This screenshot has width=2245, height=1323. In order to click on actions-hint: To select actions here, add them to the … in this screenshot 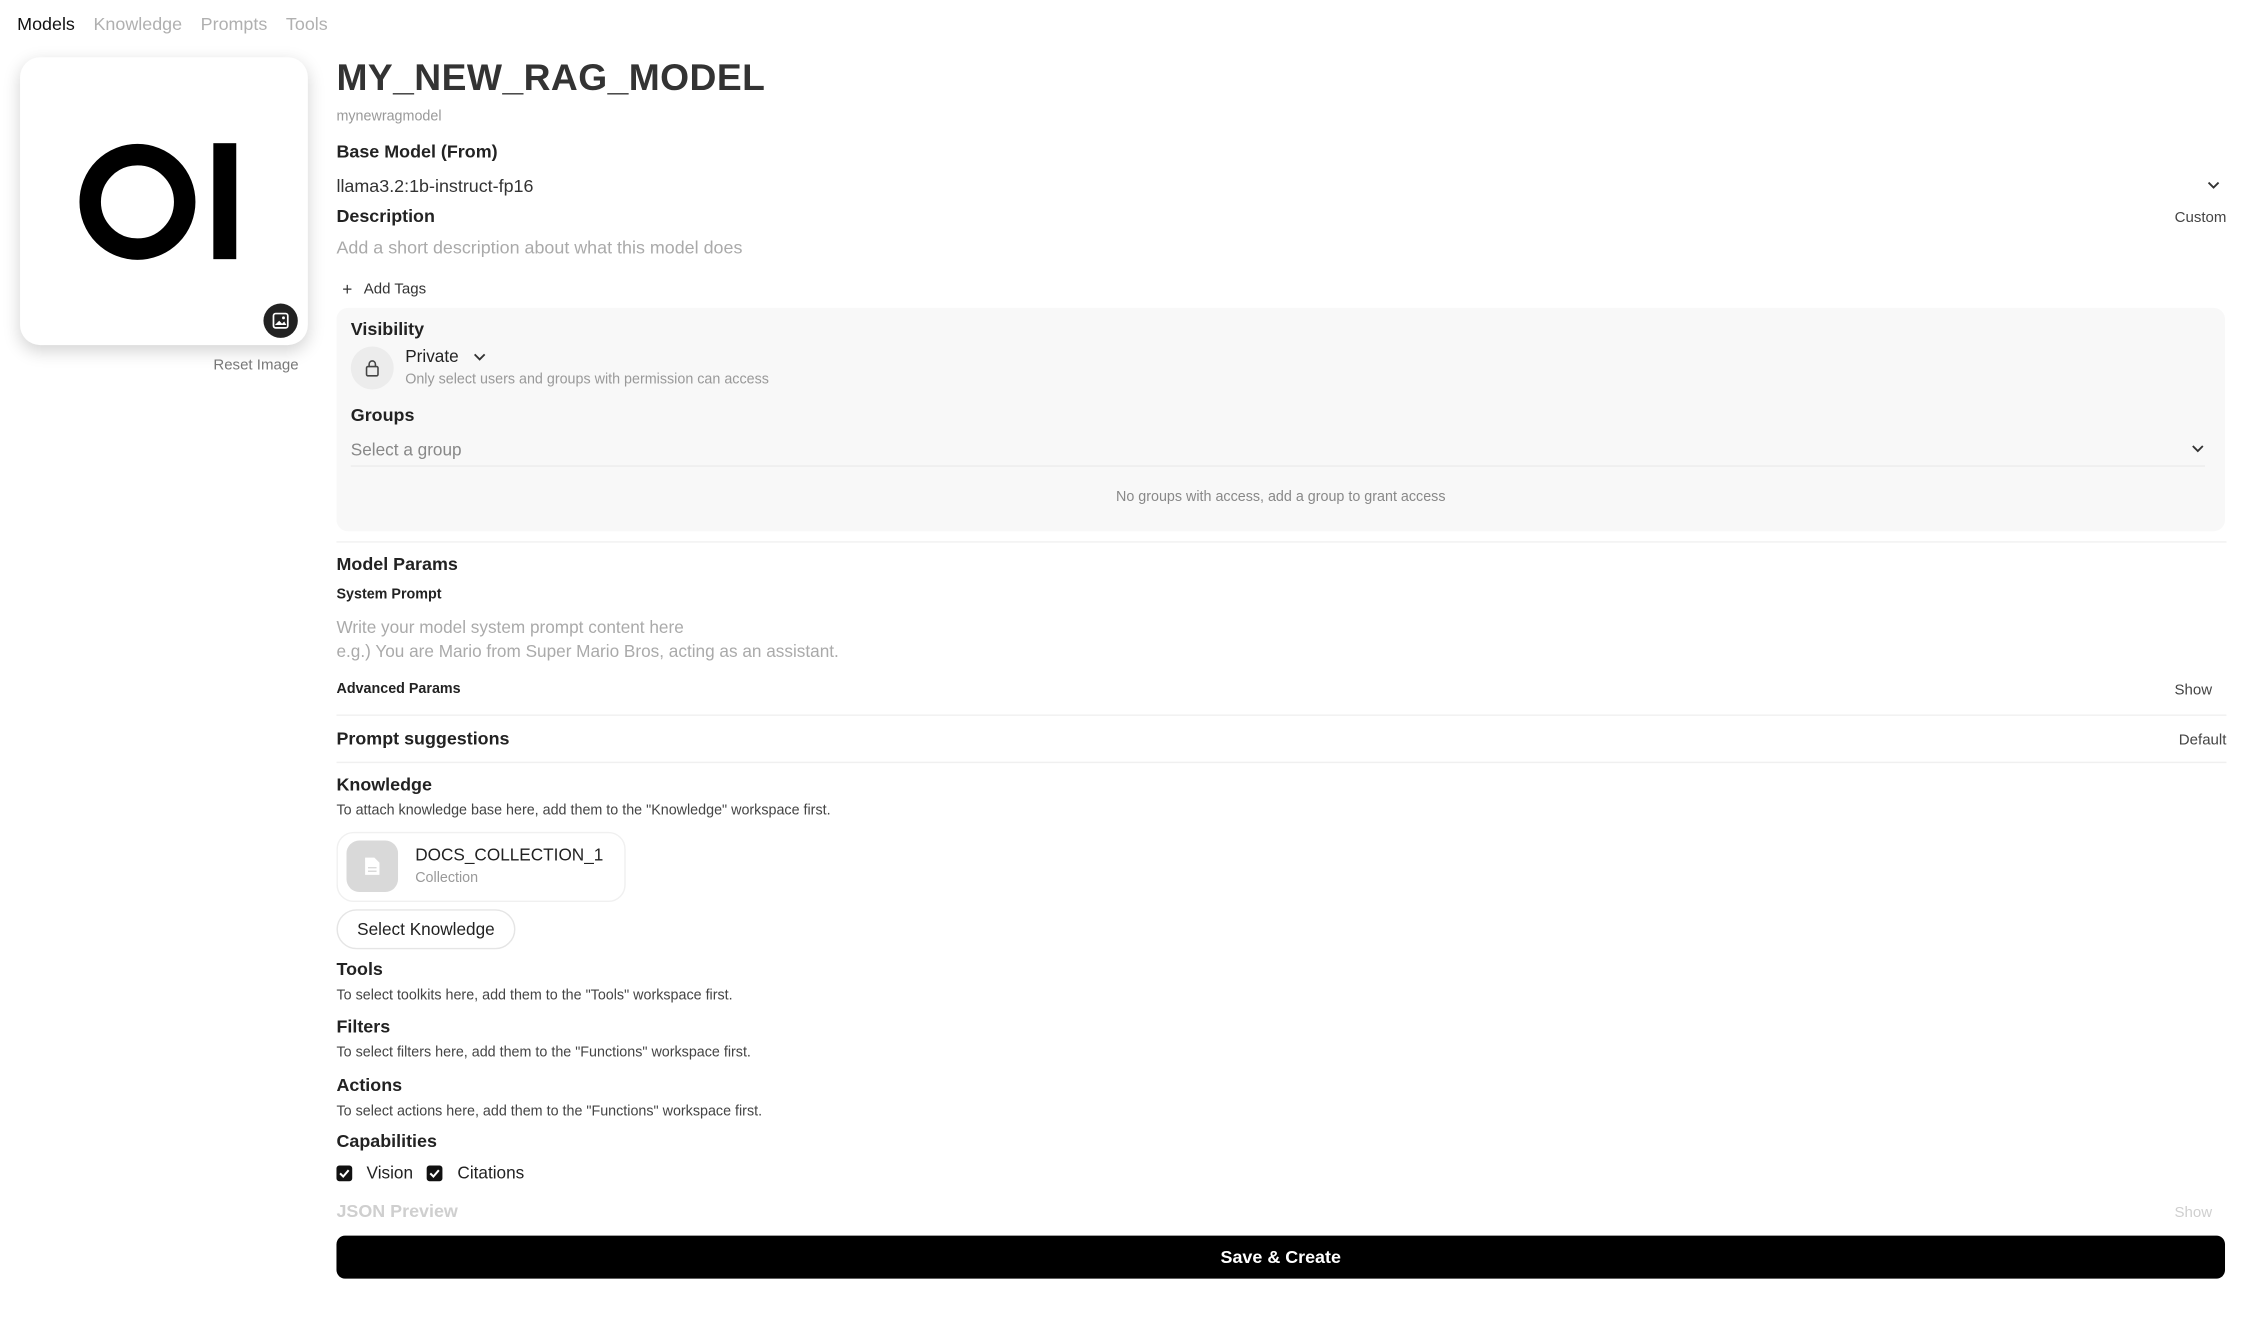, I will do `click(549, 1111)`.